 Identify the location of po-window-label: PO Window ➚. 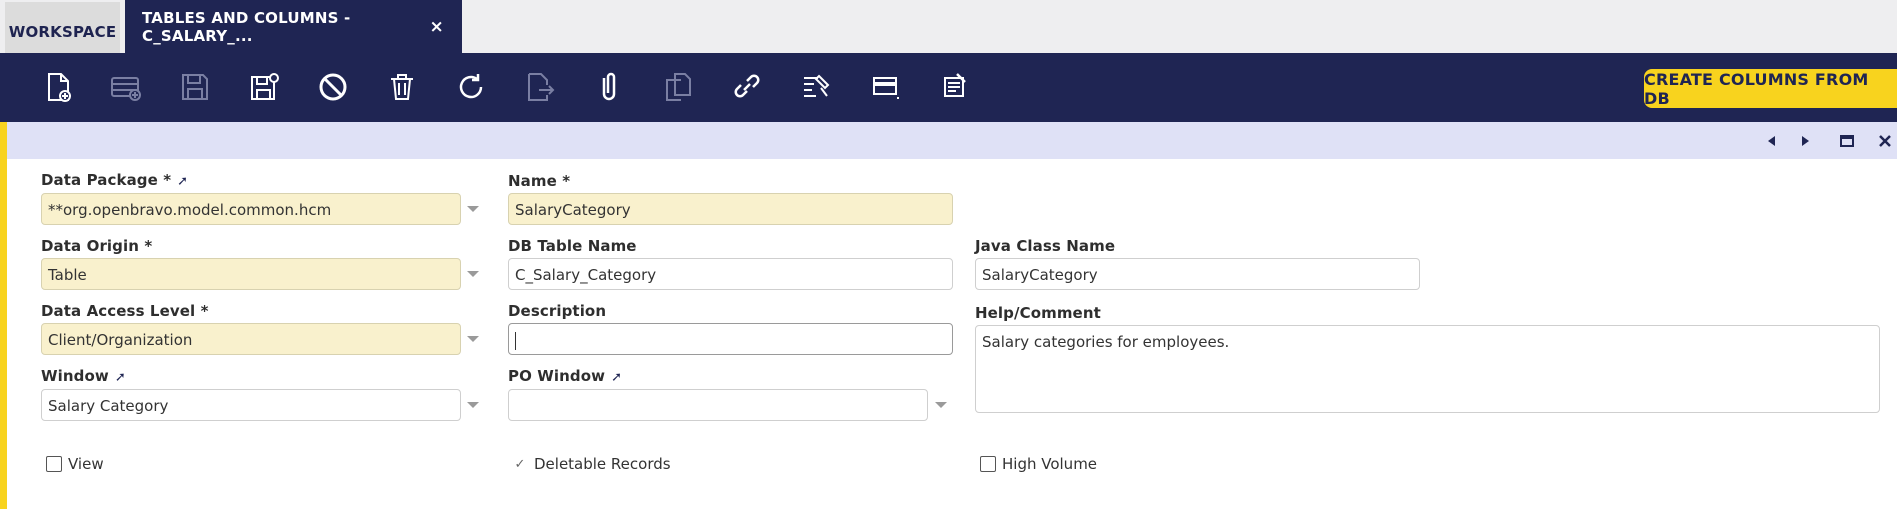
(565, 376).